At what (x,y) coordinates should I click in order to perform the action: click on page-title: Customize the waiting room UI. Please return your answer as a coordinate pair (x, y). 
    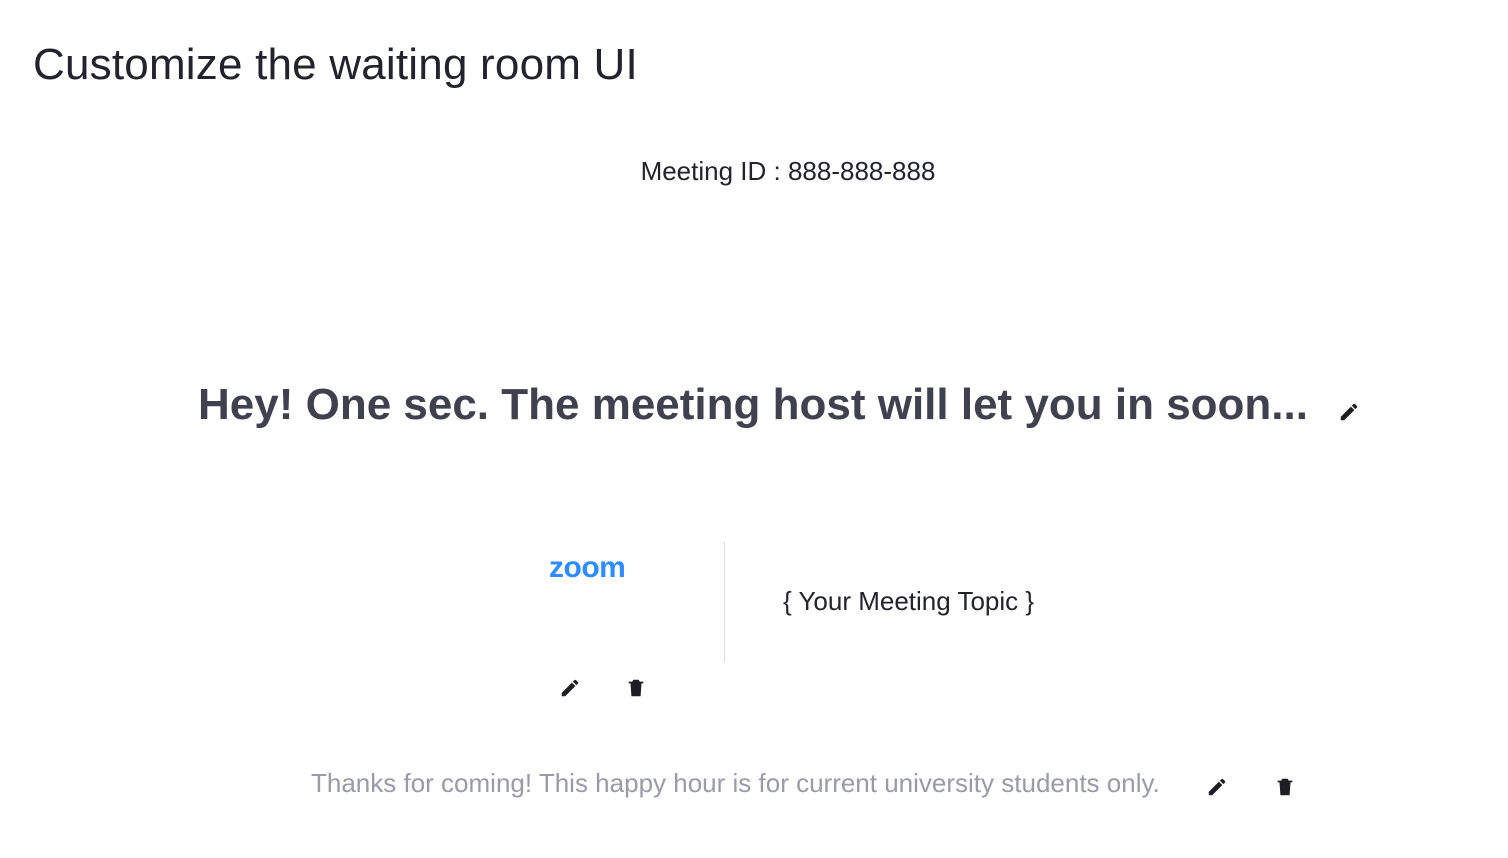
    Looking at the image, I should click on (335, 64).